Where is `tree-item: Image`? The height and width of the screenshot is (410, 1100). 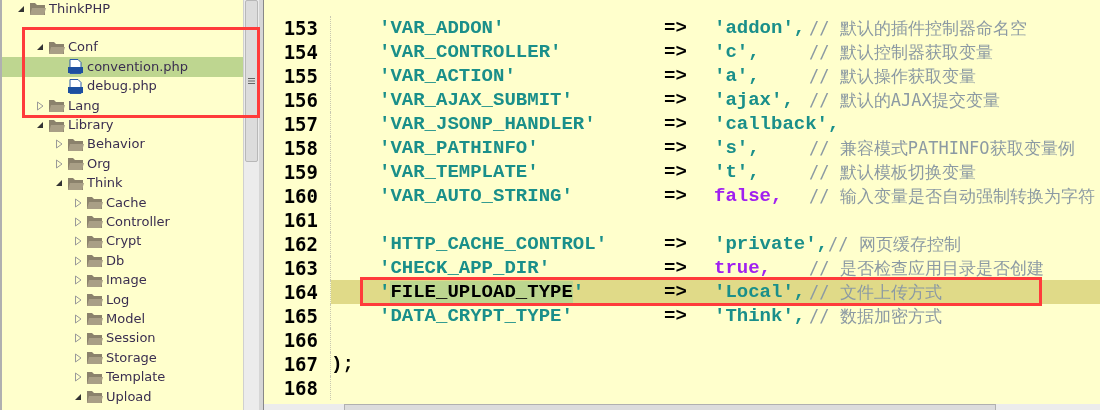 tree-item: Image is located at coordinates (111, 280).